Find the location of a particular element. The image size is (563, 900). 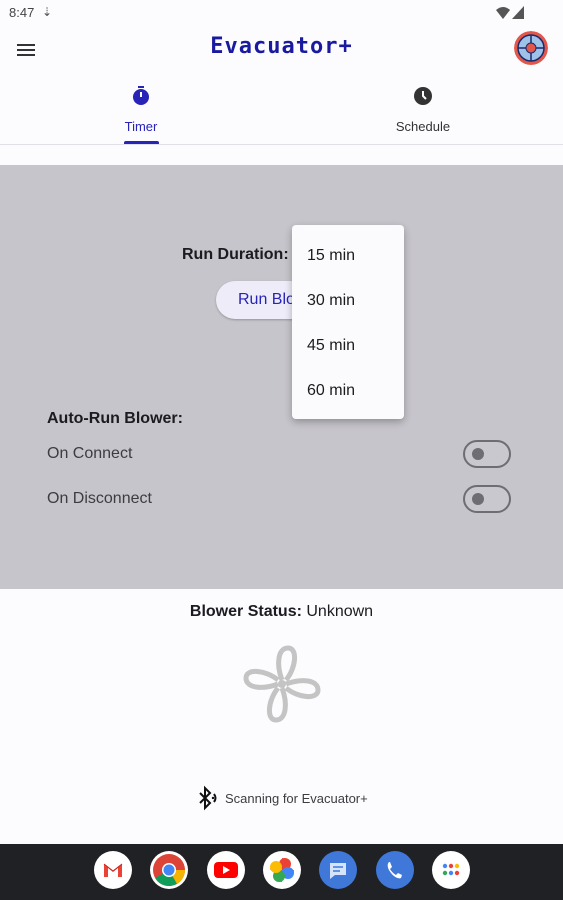

messages-icon is located at coordinates (338, 870).